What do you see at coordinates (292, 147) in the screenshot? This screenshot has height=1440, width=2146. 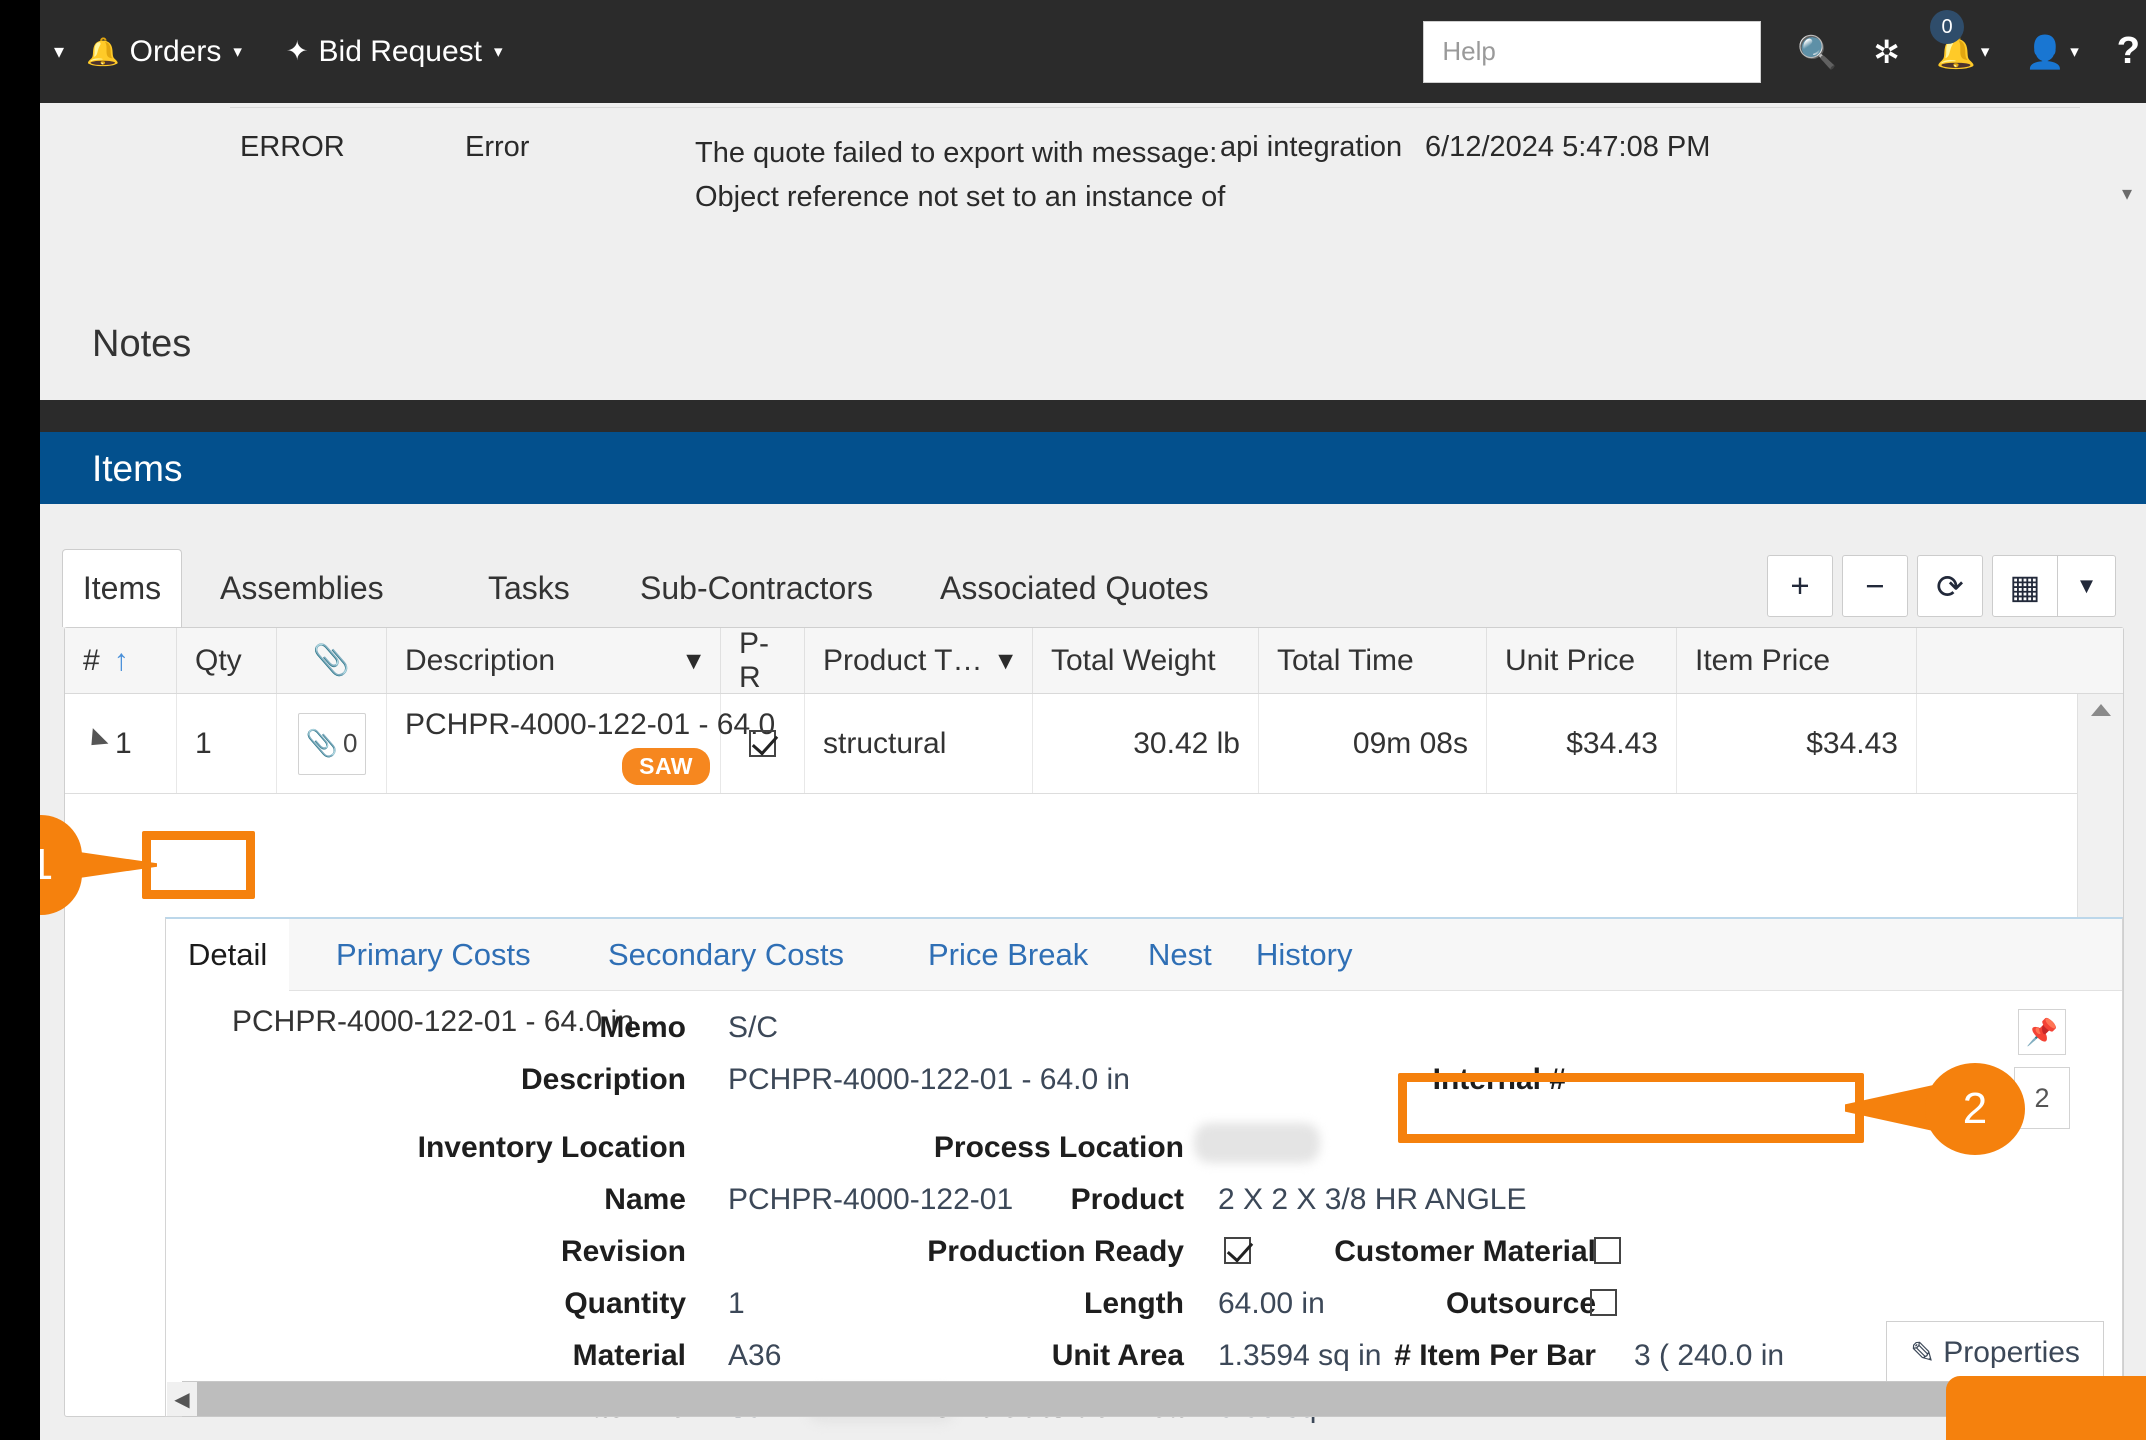 I see `log-level: ERROR` at bounding box center [292, 147].